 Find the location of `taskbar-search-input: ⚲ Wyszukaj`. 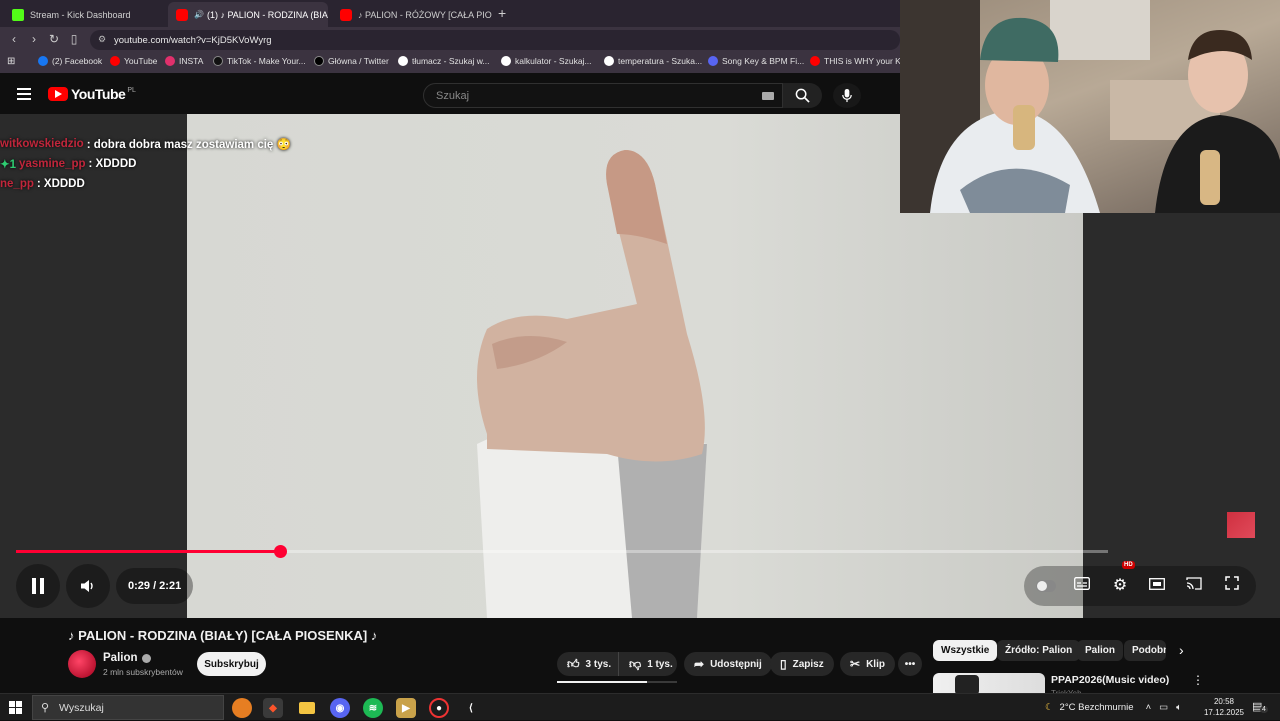

taskbar-search-input: ⚲ Wyszukaj is located at coordinates (128, 707).